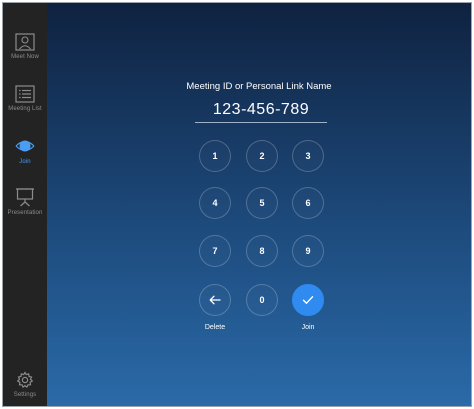 Image resolution: width=474 pixels, height=409 pixels. What do you see at coordinates (262, 156) in the screenshot?
I see `key-2: 2` at bounding box center [262, 156].